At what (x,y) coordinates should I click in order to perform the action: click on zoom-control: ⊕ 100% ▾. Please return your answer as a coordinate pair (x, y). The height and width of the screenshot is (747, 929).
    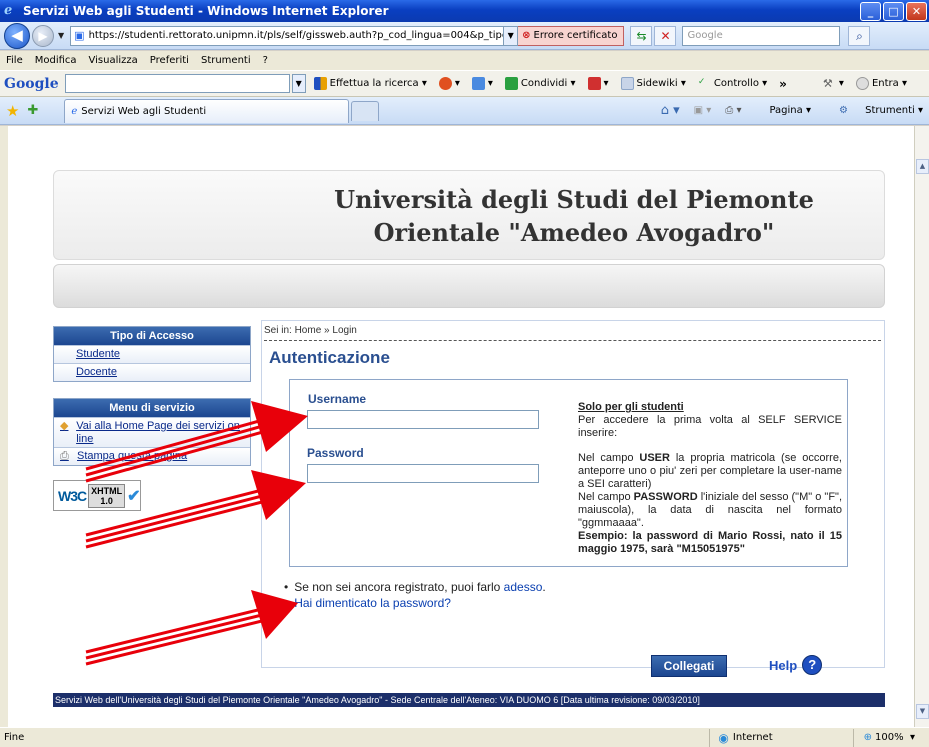
    Looking at the image, I should click on (890, 737).